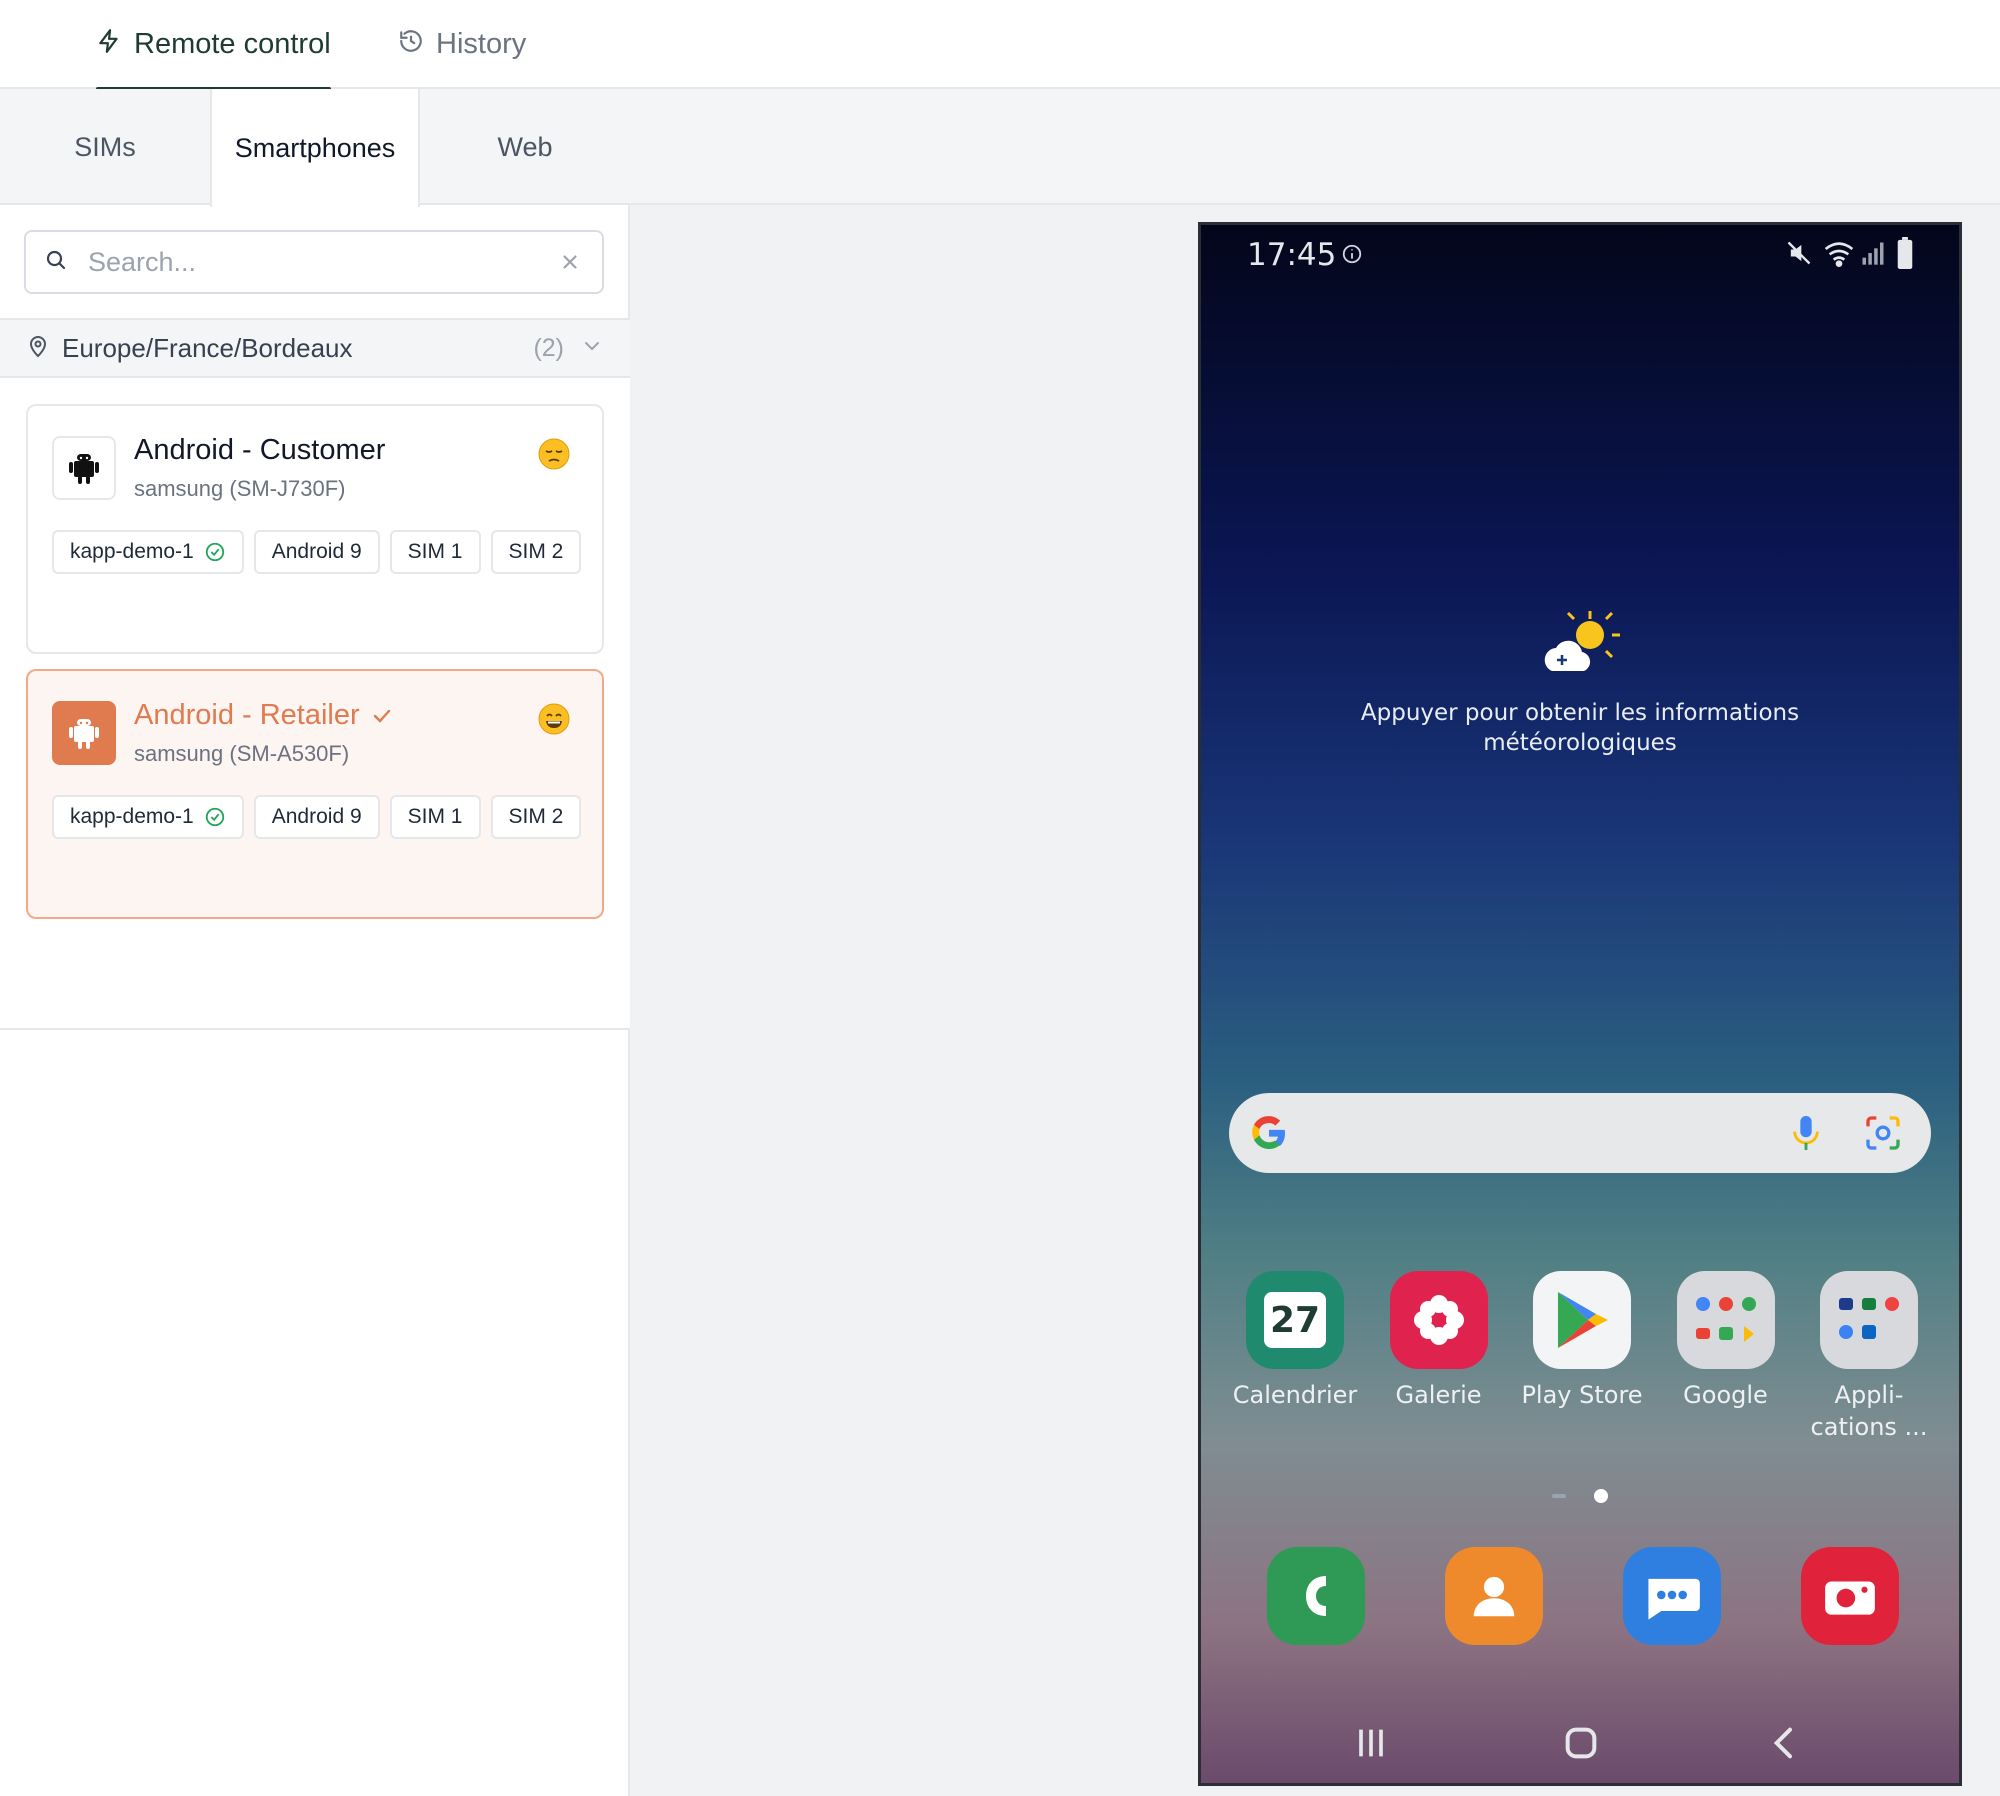  What do you see at coordinates (1672, 1596) in the screenshot?
I see `messages-icon` at bounding box center [1672, 1596].